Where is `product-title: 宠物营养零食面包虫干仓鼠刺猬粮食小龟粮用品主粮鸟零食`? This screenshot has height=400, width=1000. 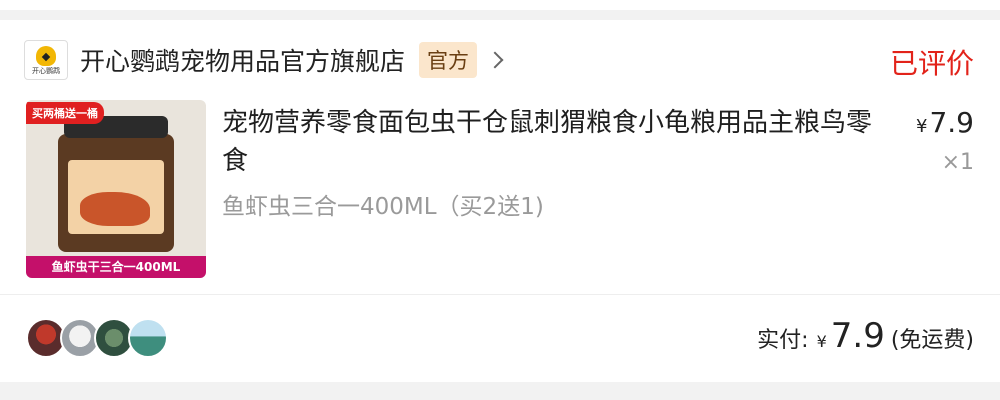
product-title: 宠物营养零食面包虫干仓鼠刺猬粮食小龟粮用品主粮鸟零食 is located at coordinates (552, 142).